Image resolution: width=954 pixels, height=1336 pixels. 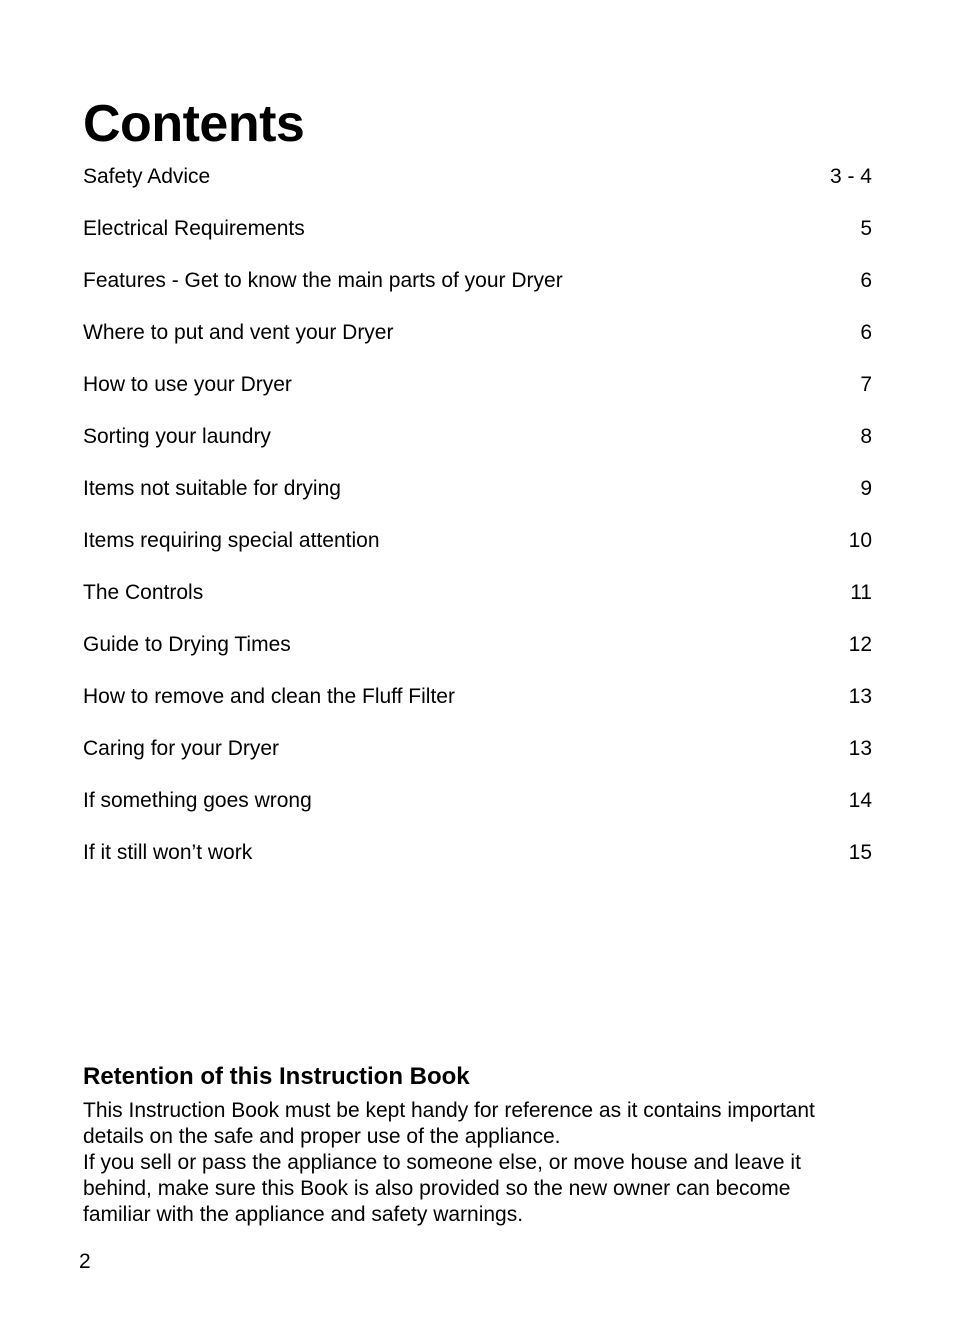 I want to click on toc-entry-page: 12, so click(x=860, y=644).